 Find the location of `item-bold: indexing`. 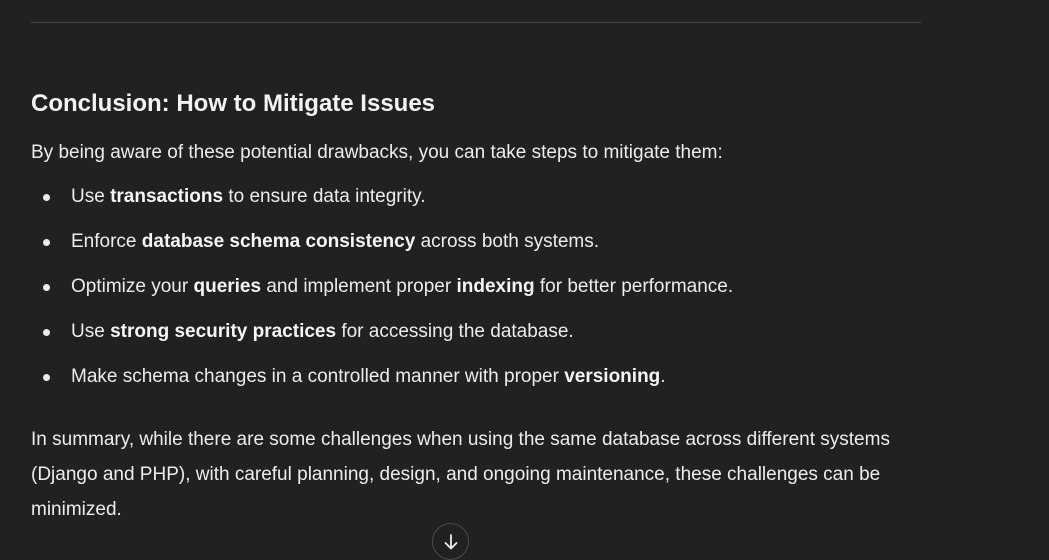

item-bold: indexing is located at coordinates (495, 286).